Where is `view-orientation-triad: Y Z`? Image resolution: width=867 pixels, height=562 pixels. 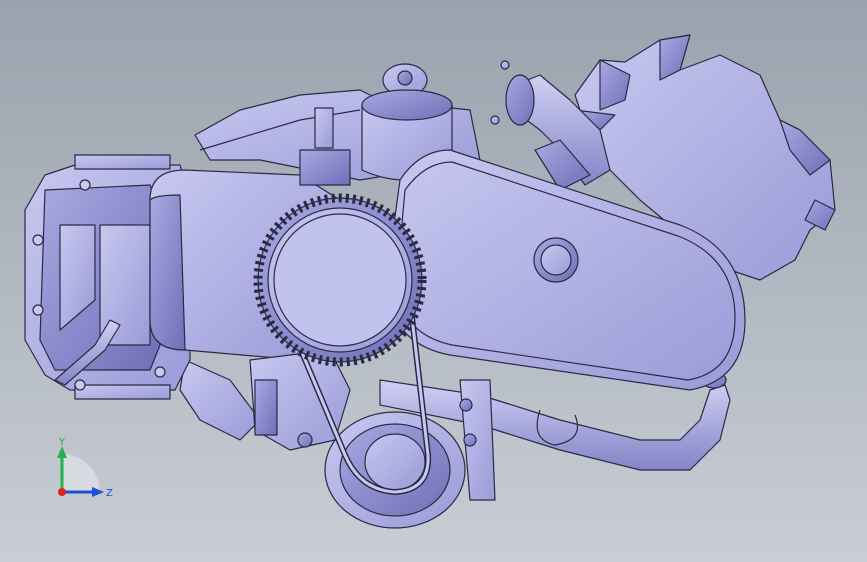 view-orientation-triad: Y Z is located at coordinates (80, 476).